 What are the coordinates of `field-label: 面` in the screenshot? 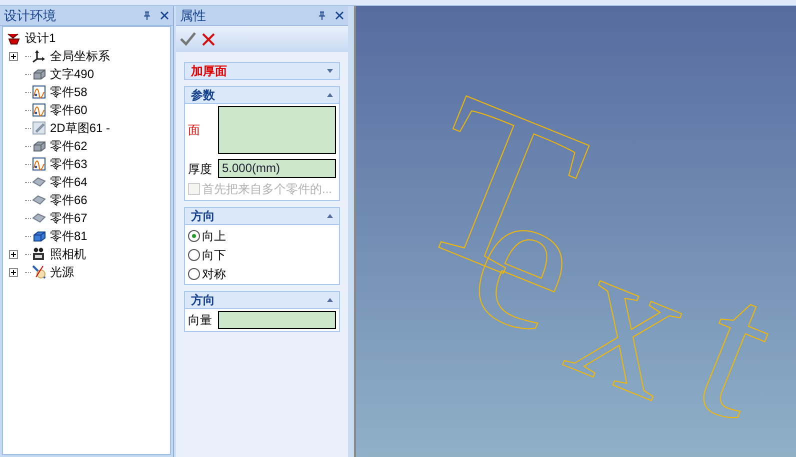 It's located at (194, 130).